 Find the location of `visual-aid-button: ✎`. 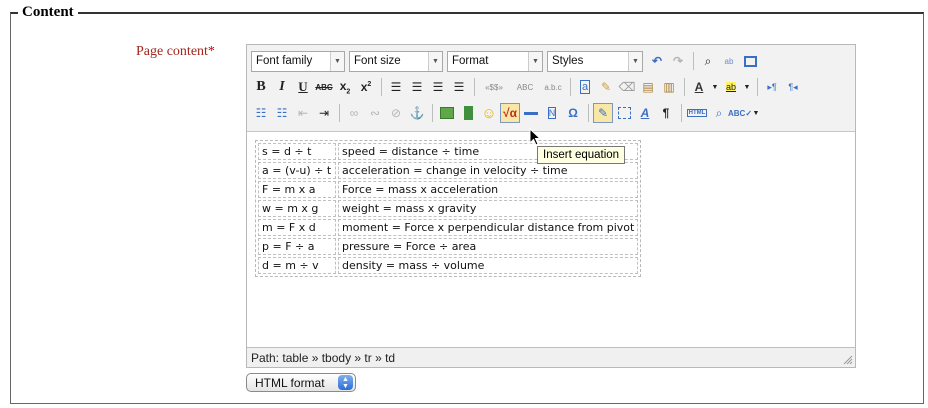

visual-aid-button: ✎ is located at coordinates (603, 113).